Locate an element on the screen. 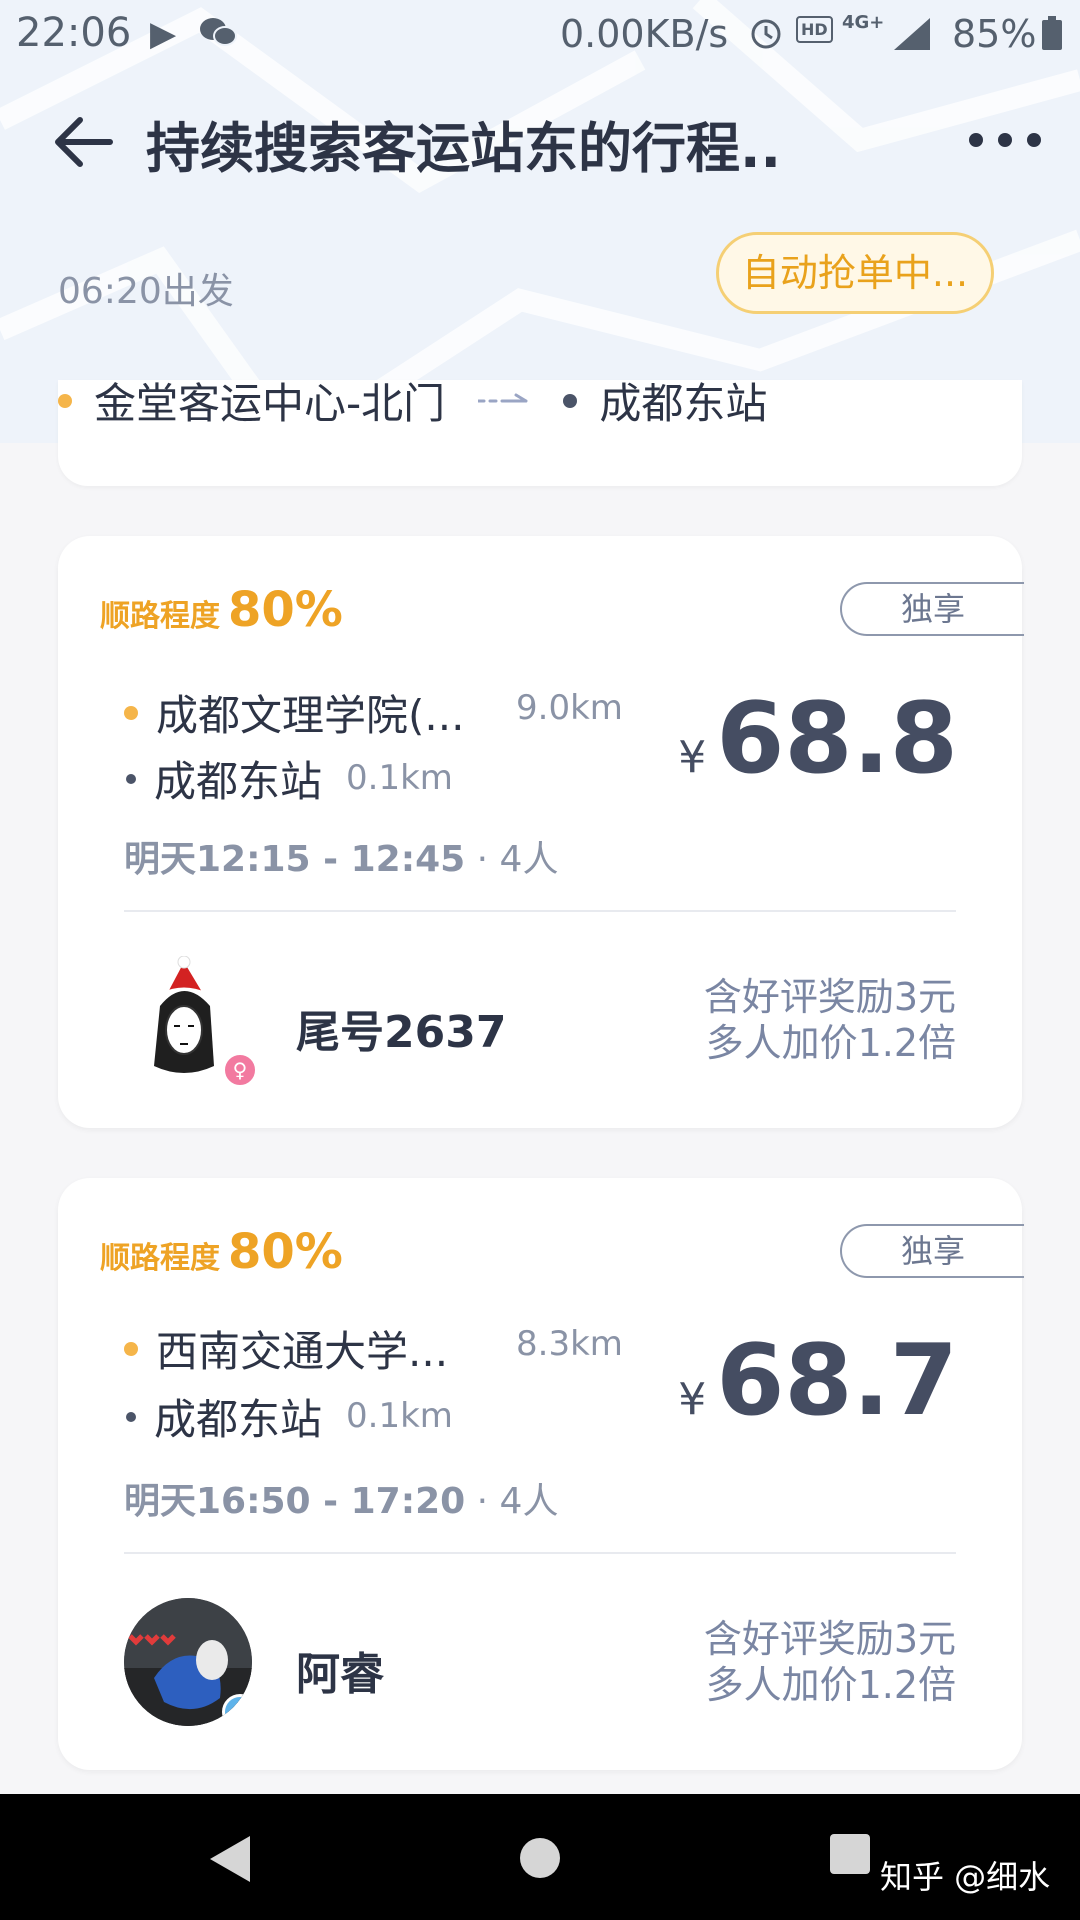 This screenshot has height=1920, width=1080. passenger-name: 阿睿 is located at coordinates (340, 1674).